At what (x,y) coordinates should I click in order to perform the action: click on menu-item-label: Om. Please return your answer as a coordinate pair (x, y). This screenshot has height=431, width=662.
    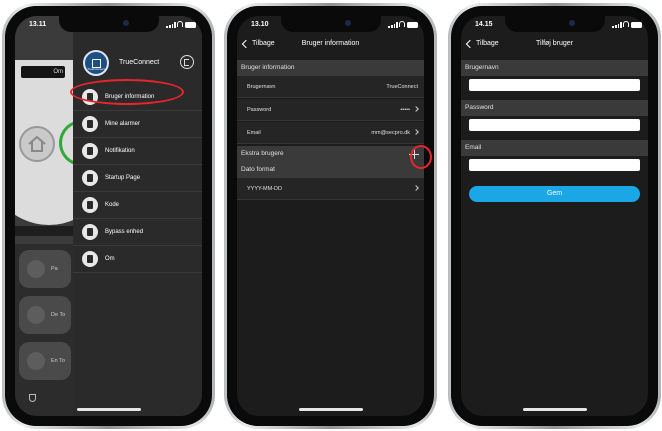
    Looking at the image, I should click on (110, 259).